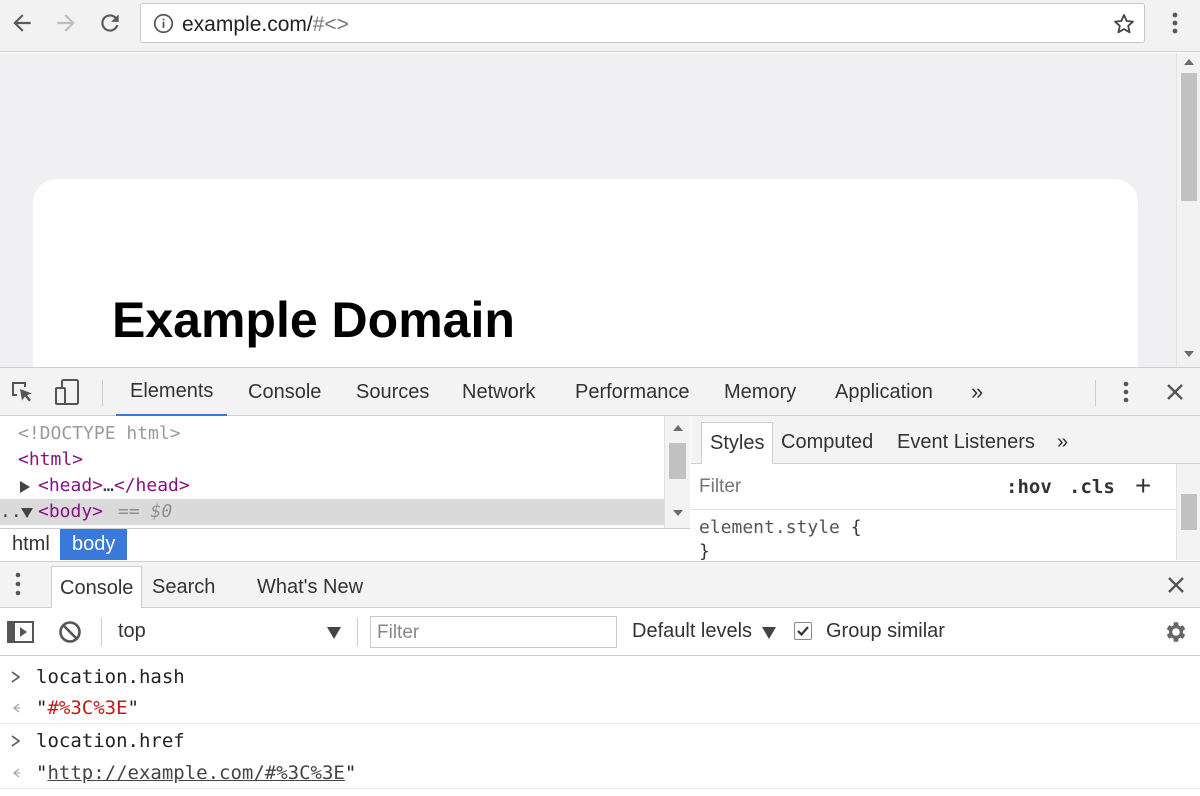 Image resolution: width=1200 pixels, height=796 pixels. I want to click on clear-console-icon, so click(70, 634).